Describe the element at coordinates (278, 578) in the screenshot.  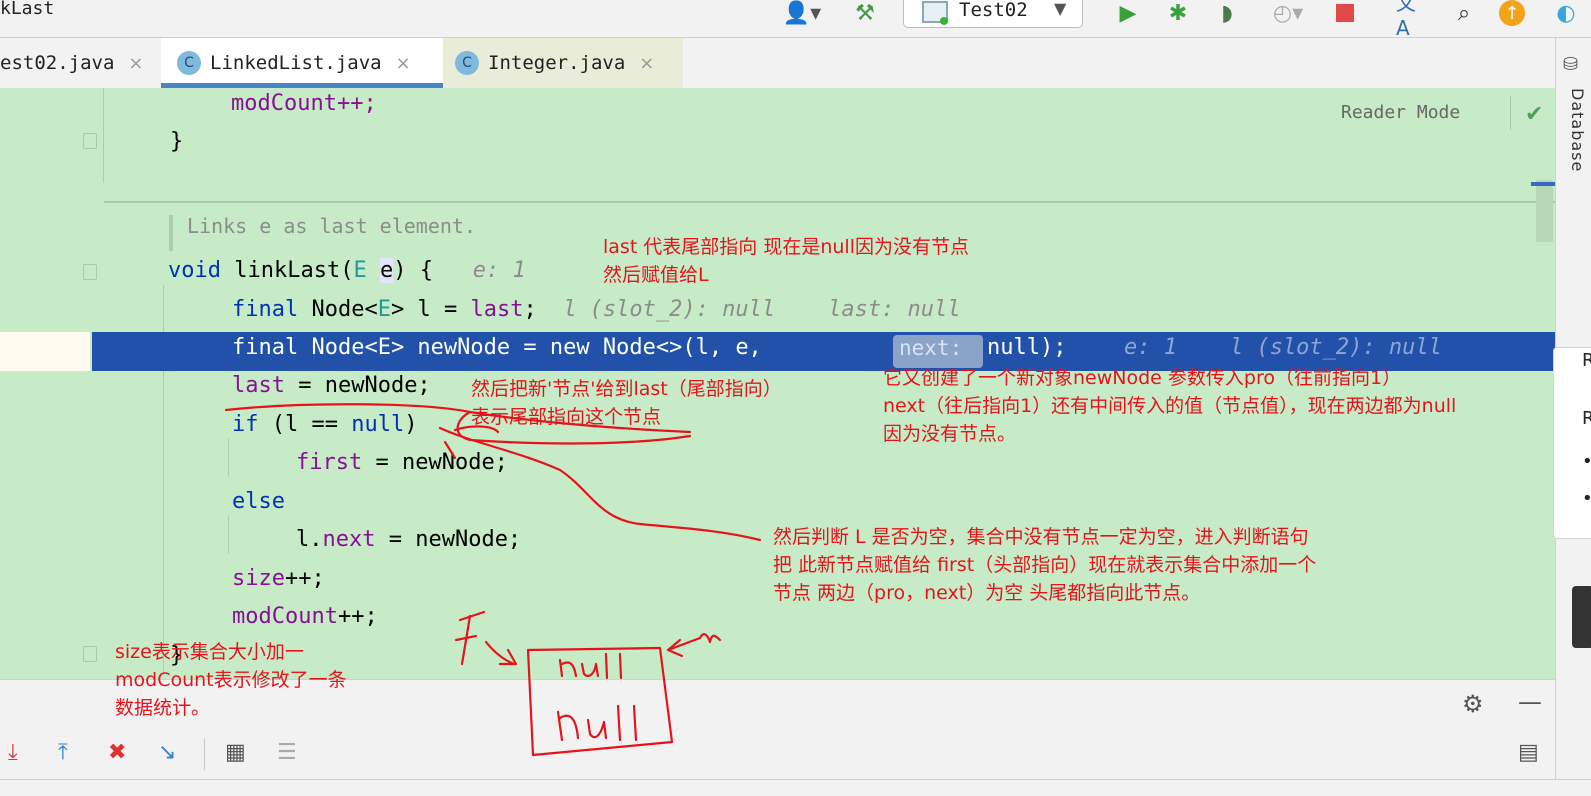
I see `code-line: size++;` at that location.